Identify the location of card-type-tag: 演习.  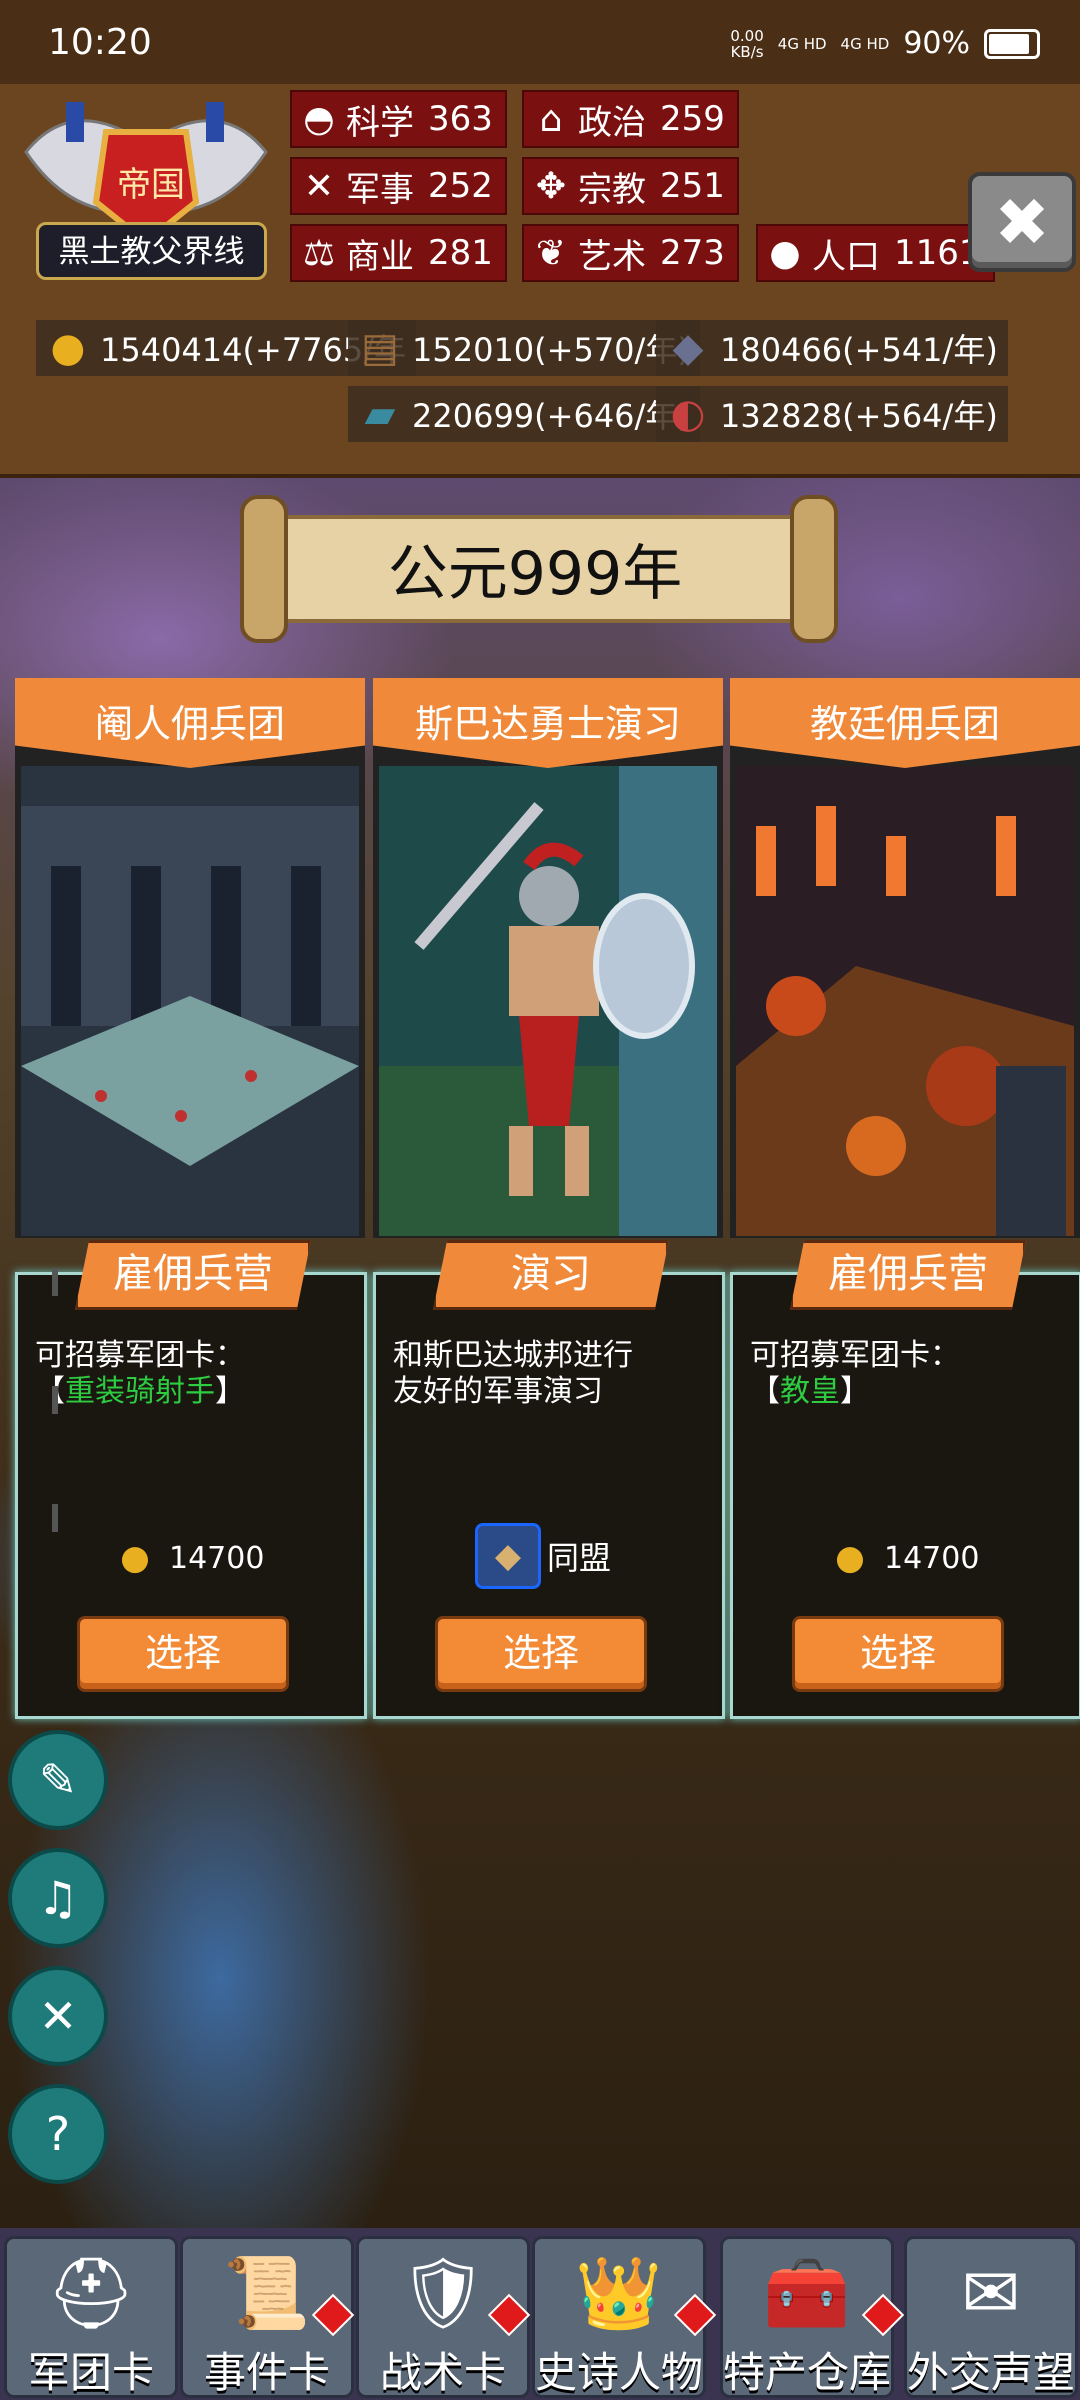
(551, 1275).